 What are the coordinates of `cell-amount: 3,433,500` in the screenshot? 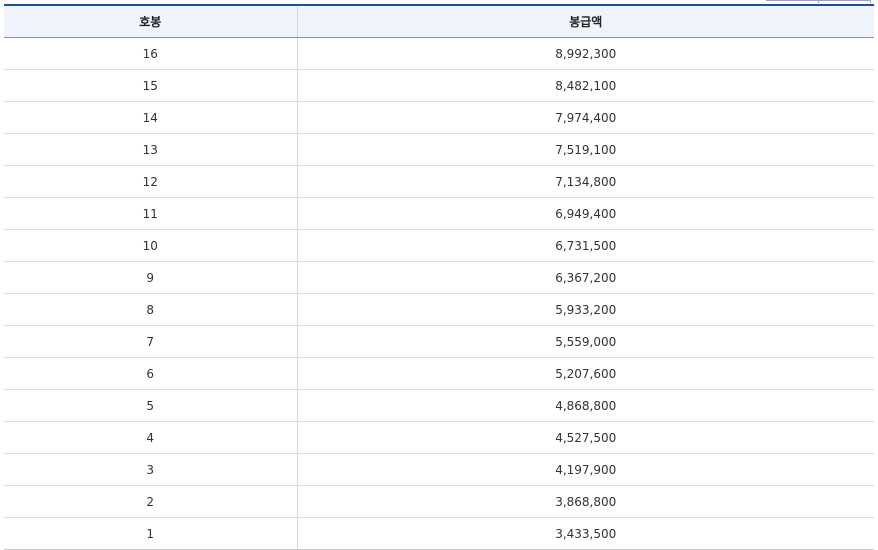 It's located at (585, 533).